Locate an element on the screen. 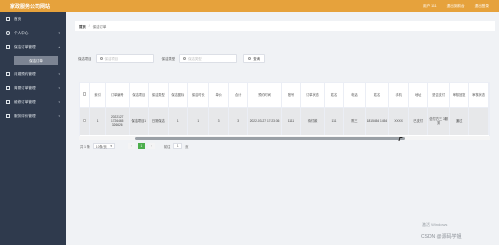 Image resolution: width=499 pixels, height=245 pixels. sidebar-item-nanny-booking: 月嫂预约管理 ▾ is located at coordinates (33, 74).